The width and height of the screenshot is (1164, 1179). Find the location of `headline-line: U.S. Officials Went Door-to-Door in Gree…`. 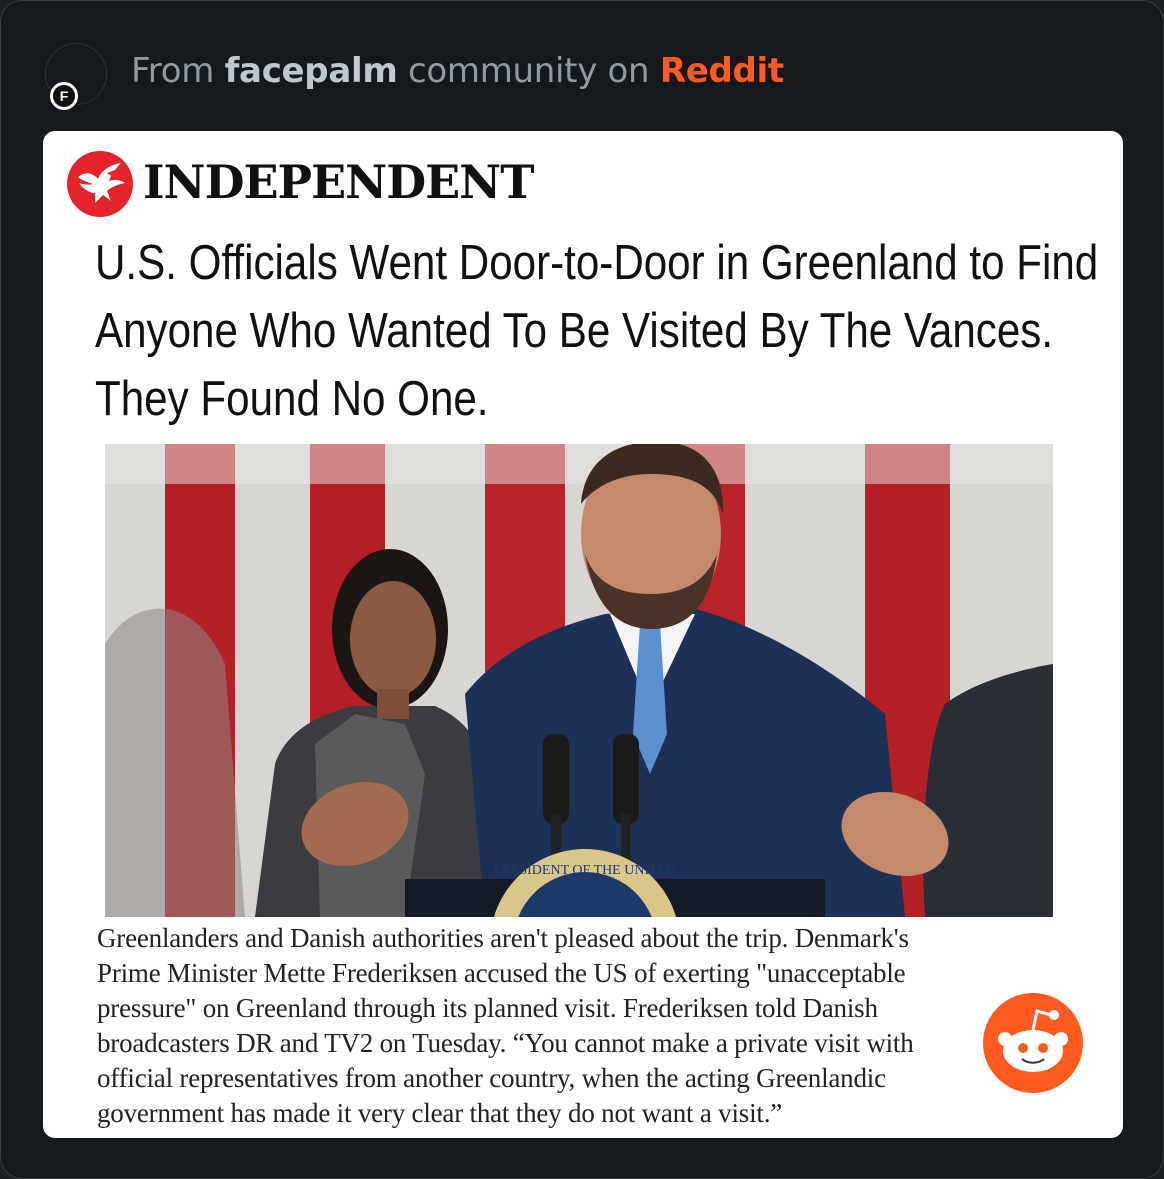

headline-line: U.S. Officials Went Door-to-Door in Gree… is located at coordinates (597, 263).